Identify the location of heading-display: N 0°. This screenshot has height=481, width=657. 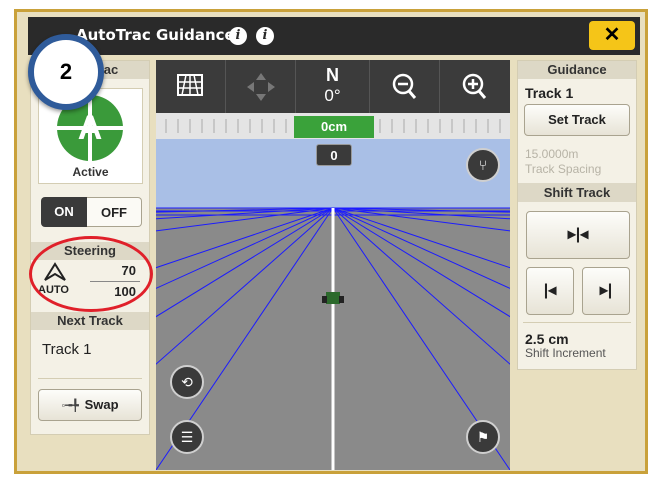
(333, 86).